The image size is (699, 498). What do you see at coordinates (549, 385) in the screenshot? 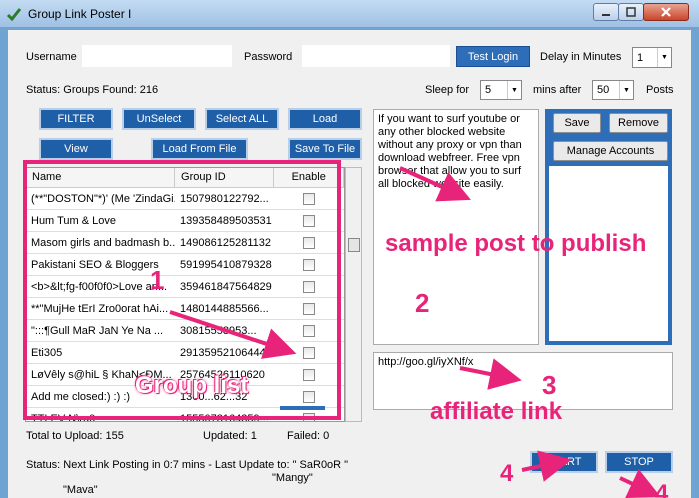
I see `annotation-number-3: 3` at bounding box center [549, 385].